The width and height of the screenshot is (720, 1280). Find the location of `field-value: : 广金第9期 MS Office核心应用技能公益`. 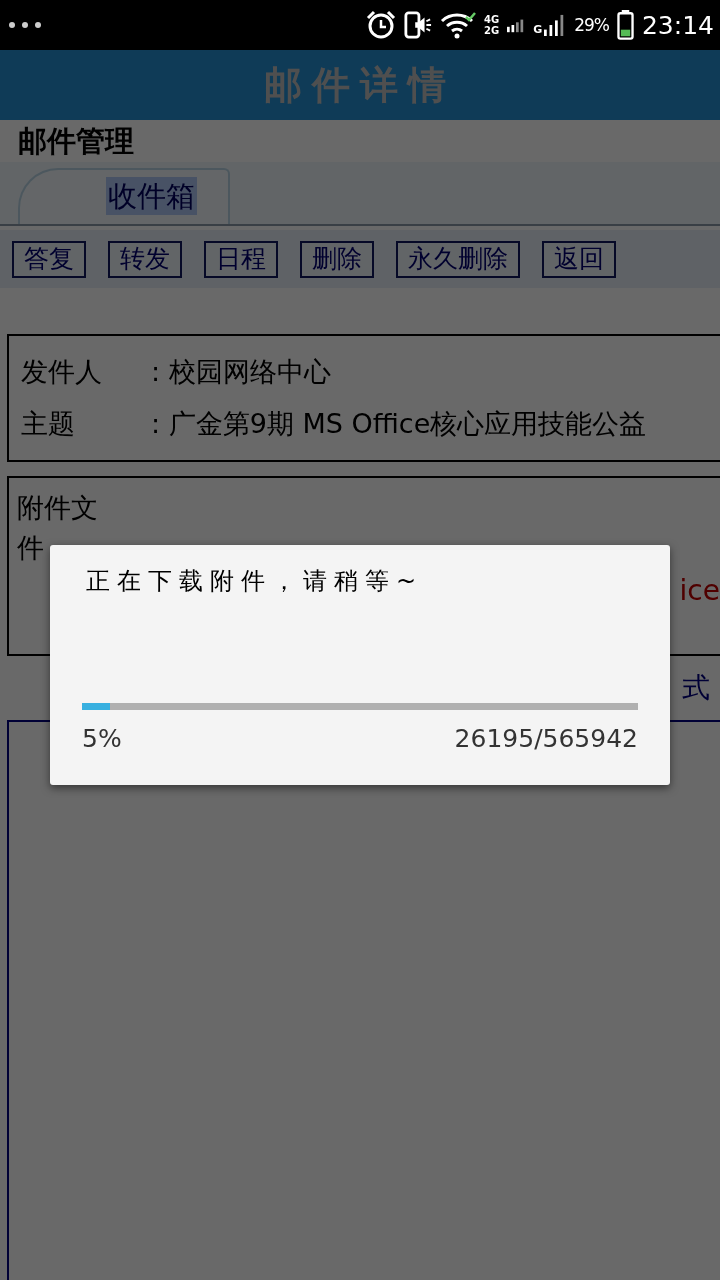

field-value: : 广金第9期 MS Office核心应用技能公益 is located at coordinates (399, 424).